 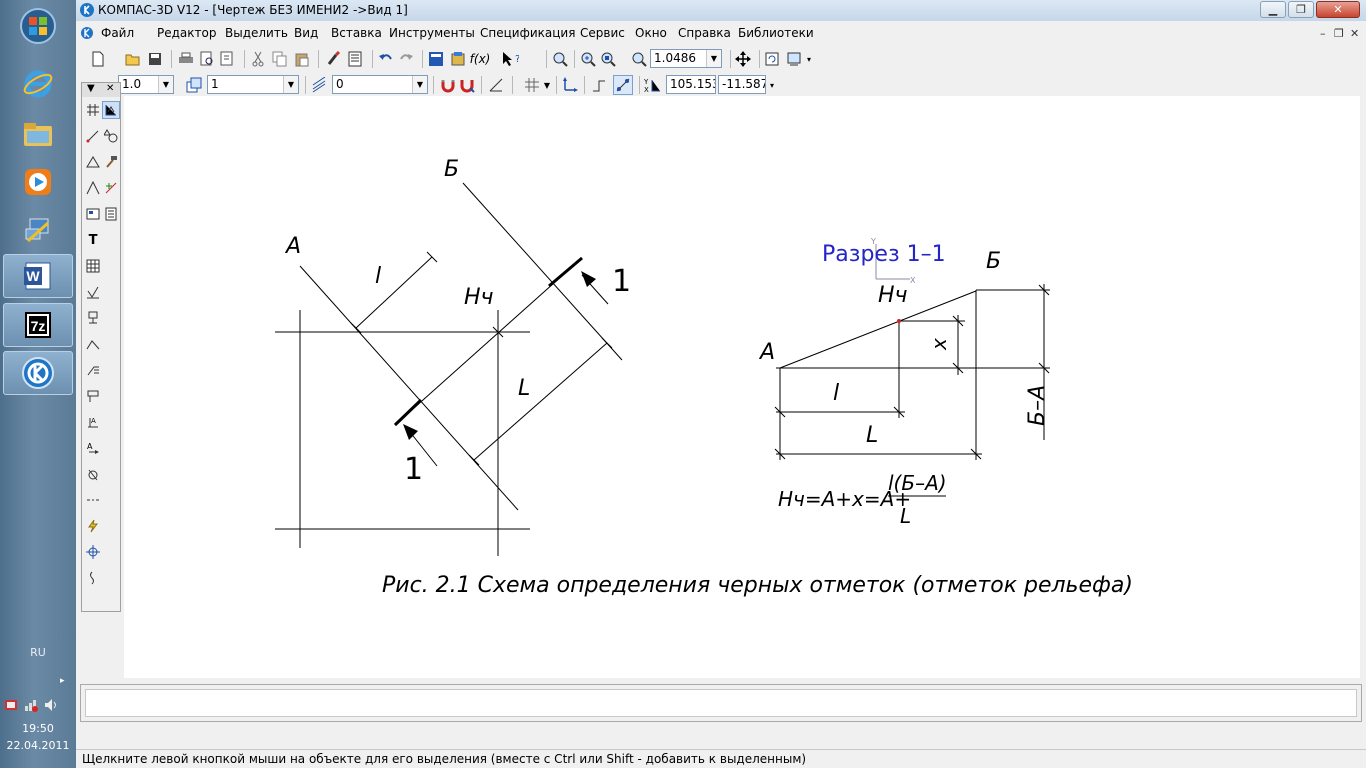 What do you see at coordinates (51, 705) in the screenshot?
I see `volume-icon` at bounding box center [51, 705].